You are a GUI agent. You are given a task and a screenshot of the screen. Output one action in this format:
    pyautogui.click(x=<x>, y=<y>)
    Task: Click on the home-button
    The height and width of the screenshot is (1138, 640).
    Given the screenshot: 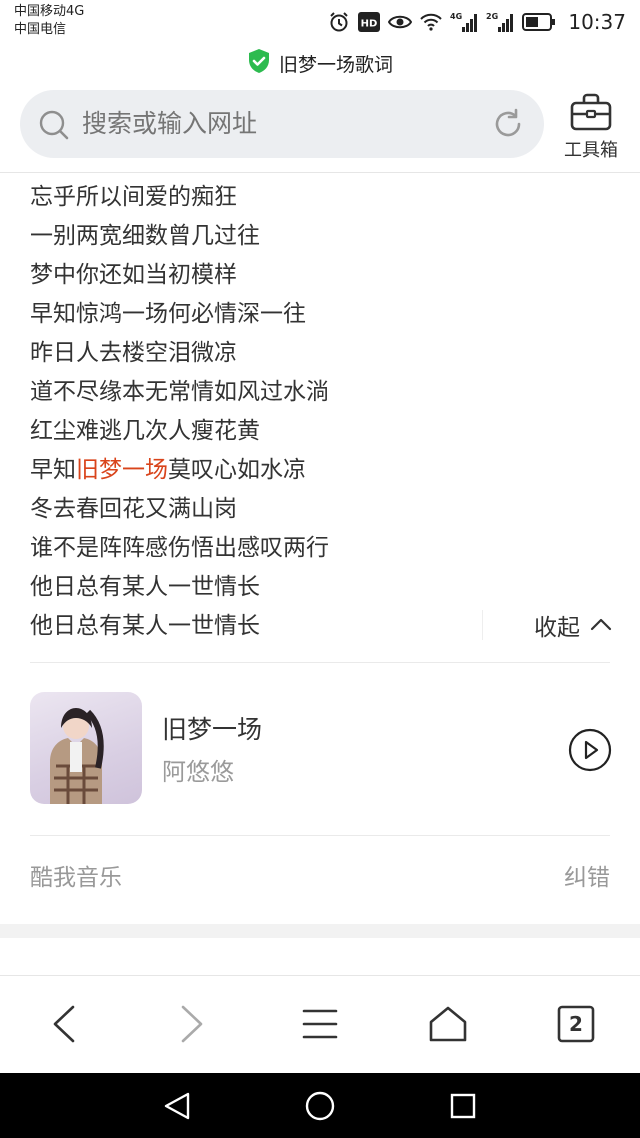 What is the action you would take?
    pyautogui.click(x=448, y=1024)
    